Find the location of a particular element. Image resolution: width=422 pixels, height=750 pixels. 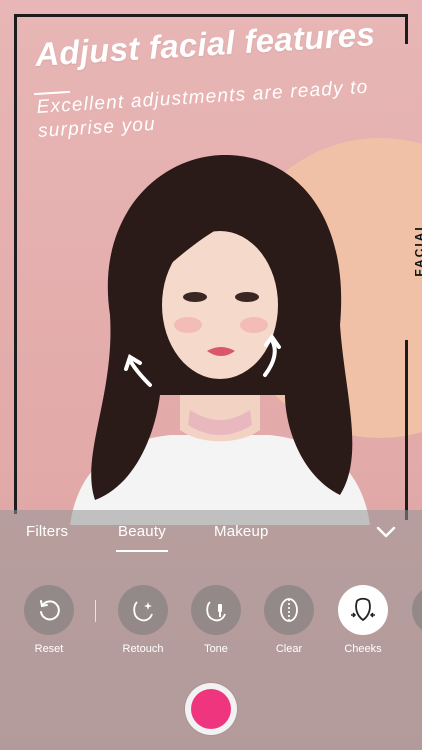

tab-filters: Filters is located at coordinates (47, 531).